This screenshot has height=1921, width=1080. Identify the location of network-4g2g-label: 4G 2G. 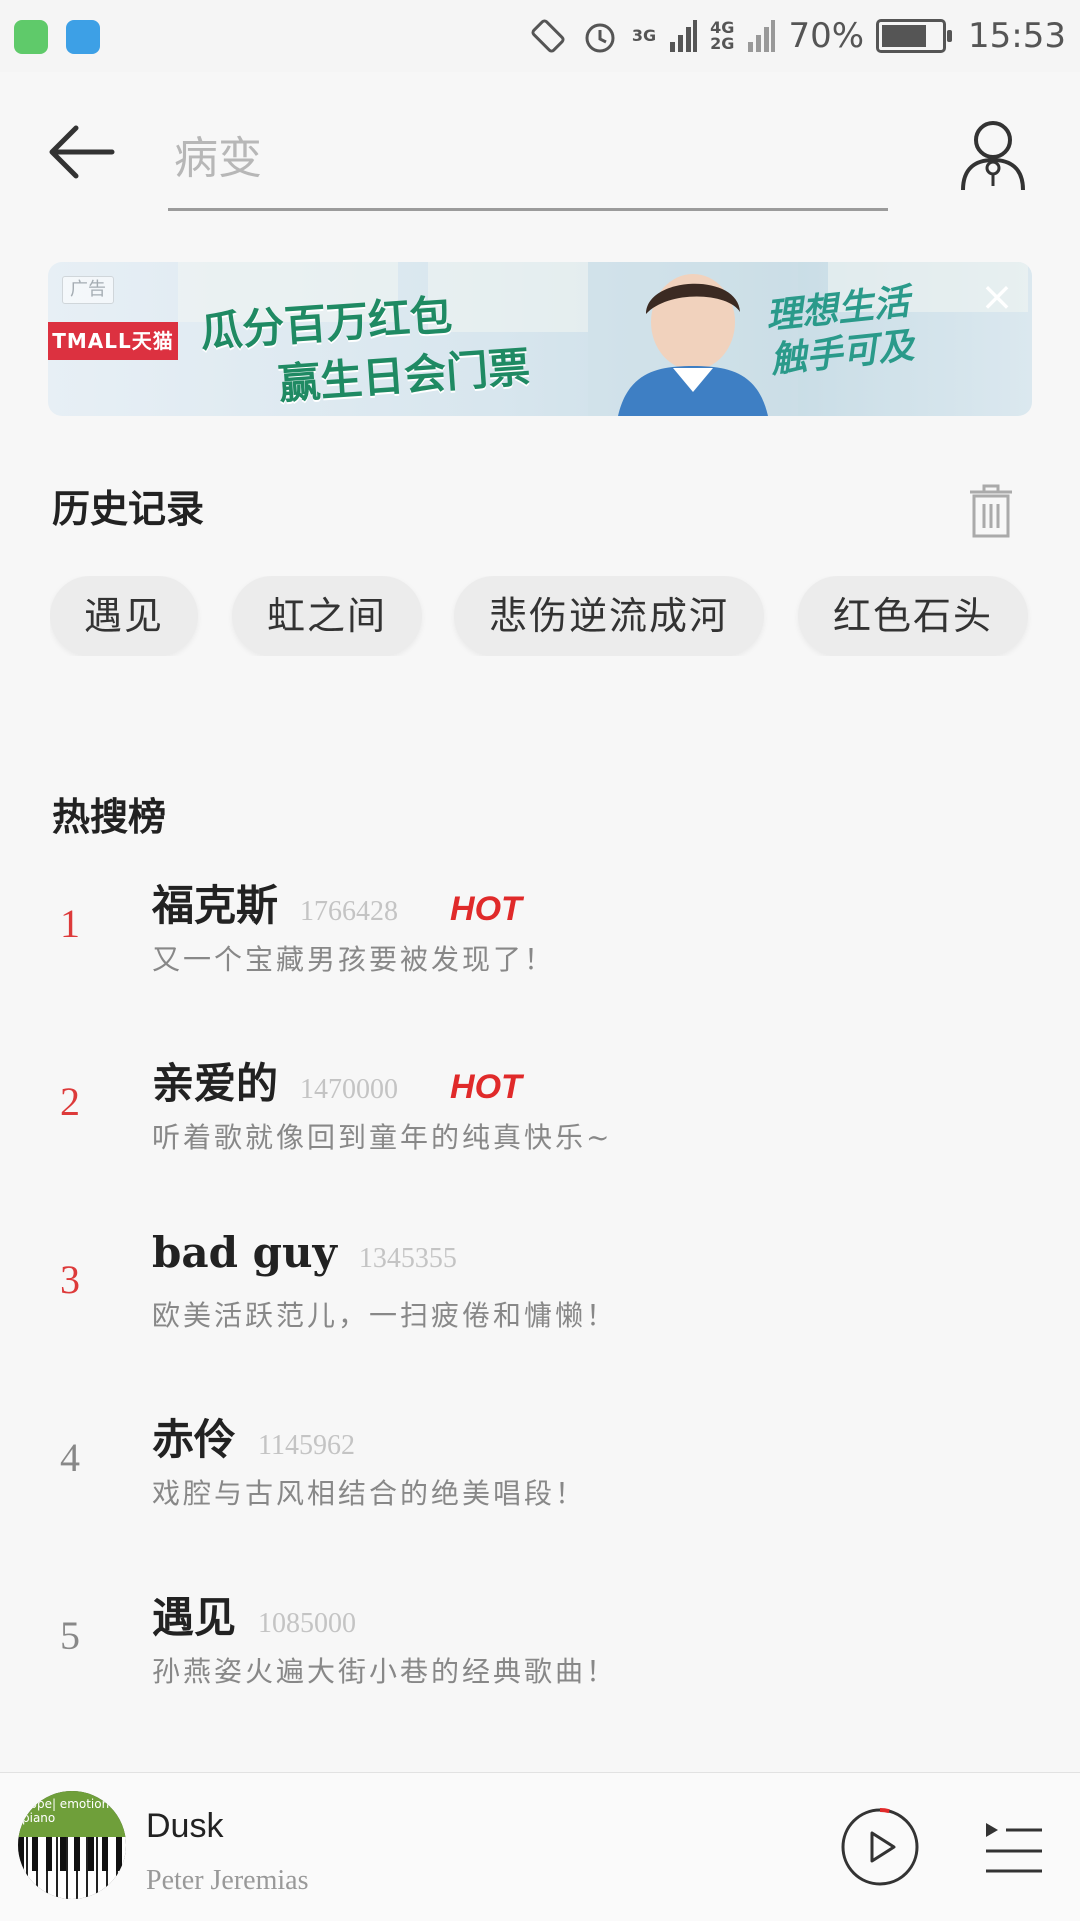
(722, 36).